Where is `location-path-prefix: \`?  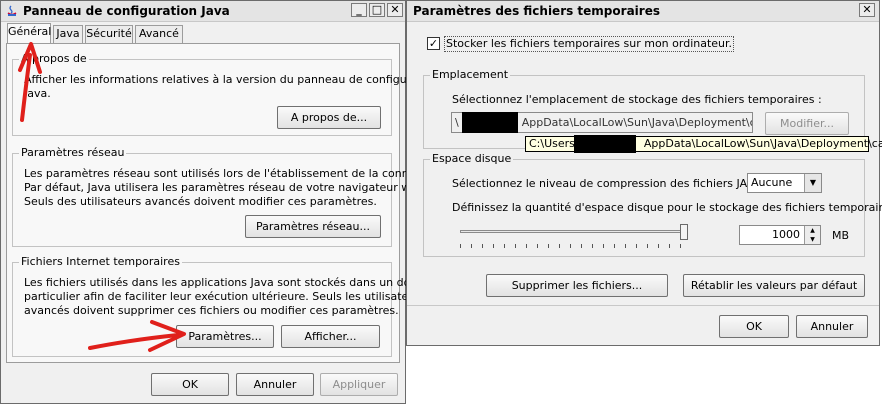
location-path-prefix: \ is located at coordinates (457, 122).